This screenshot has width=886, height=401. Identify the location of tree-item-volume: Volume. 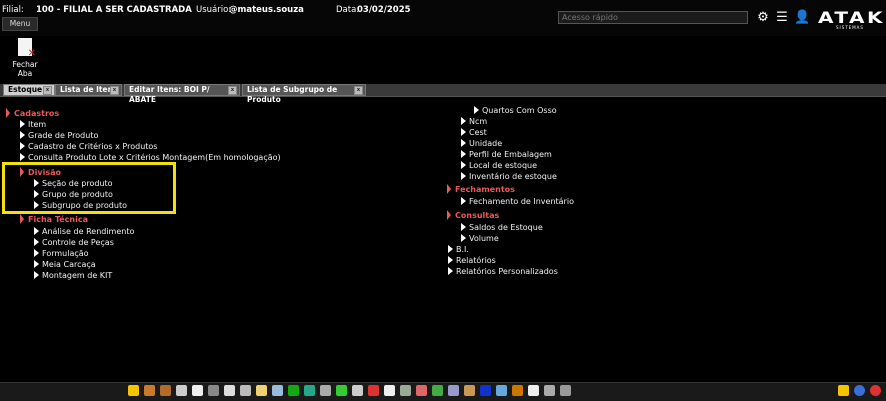
(480, 238).